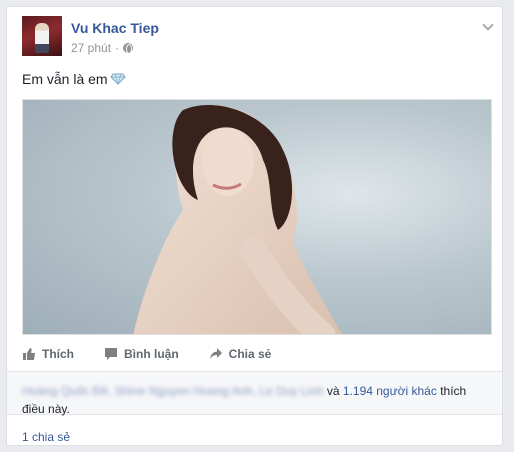 This screenshot has width=514, height=452. What do you see at coordinates (488, 25) in the screenshot?
I see `chevron-down-icon` at bounding box center [488, 25].